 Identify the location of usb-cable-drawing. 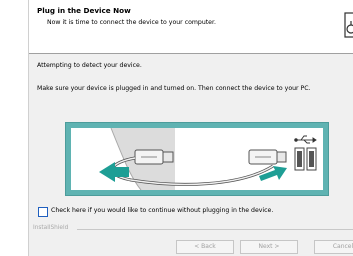
(208, 159).